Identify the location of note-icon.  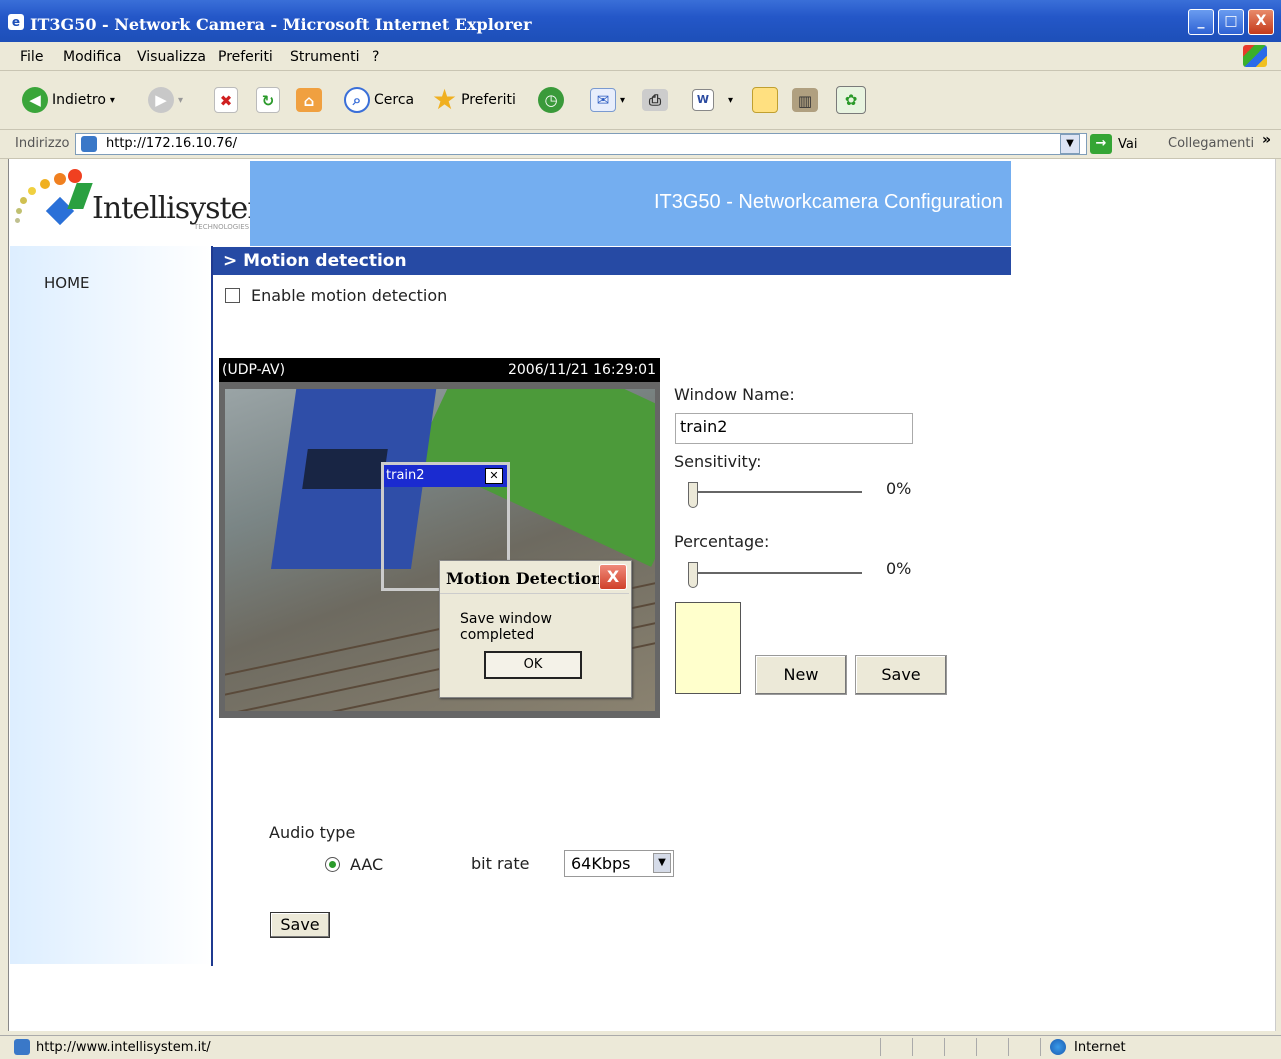
(765, 100).